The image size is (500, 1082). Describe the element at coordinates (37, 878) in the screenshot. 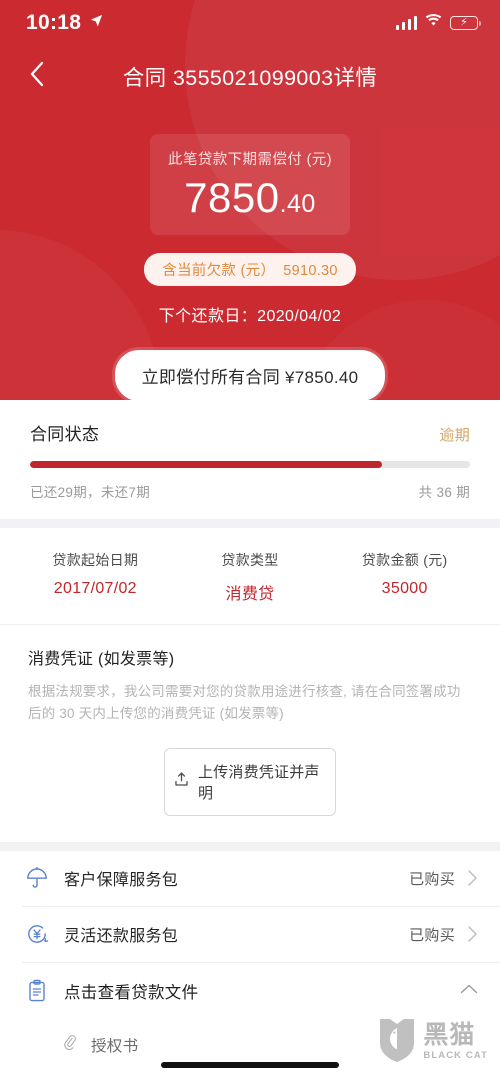

I see `umbrella-icon` at that location.